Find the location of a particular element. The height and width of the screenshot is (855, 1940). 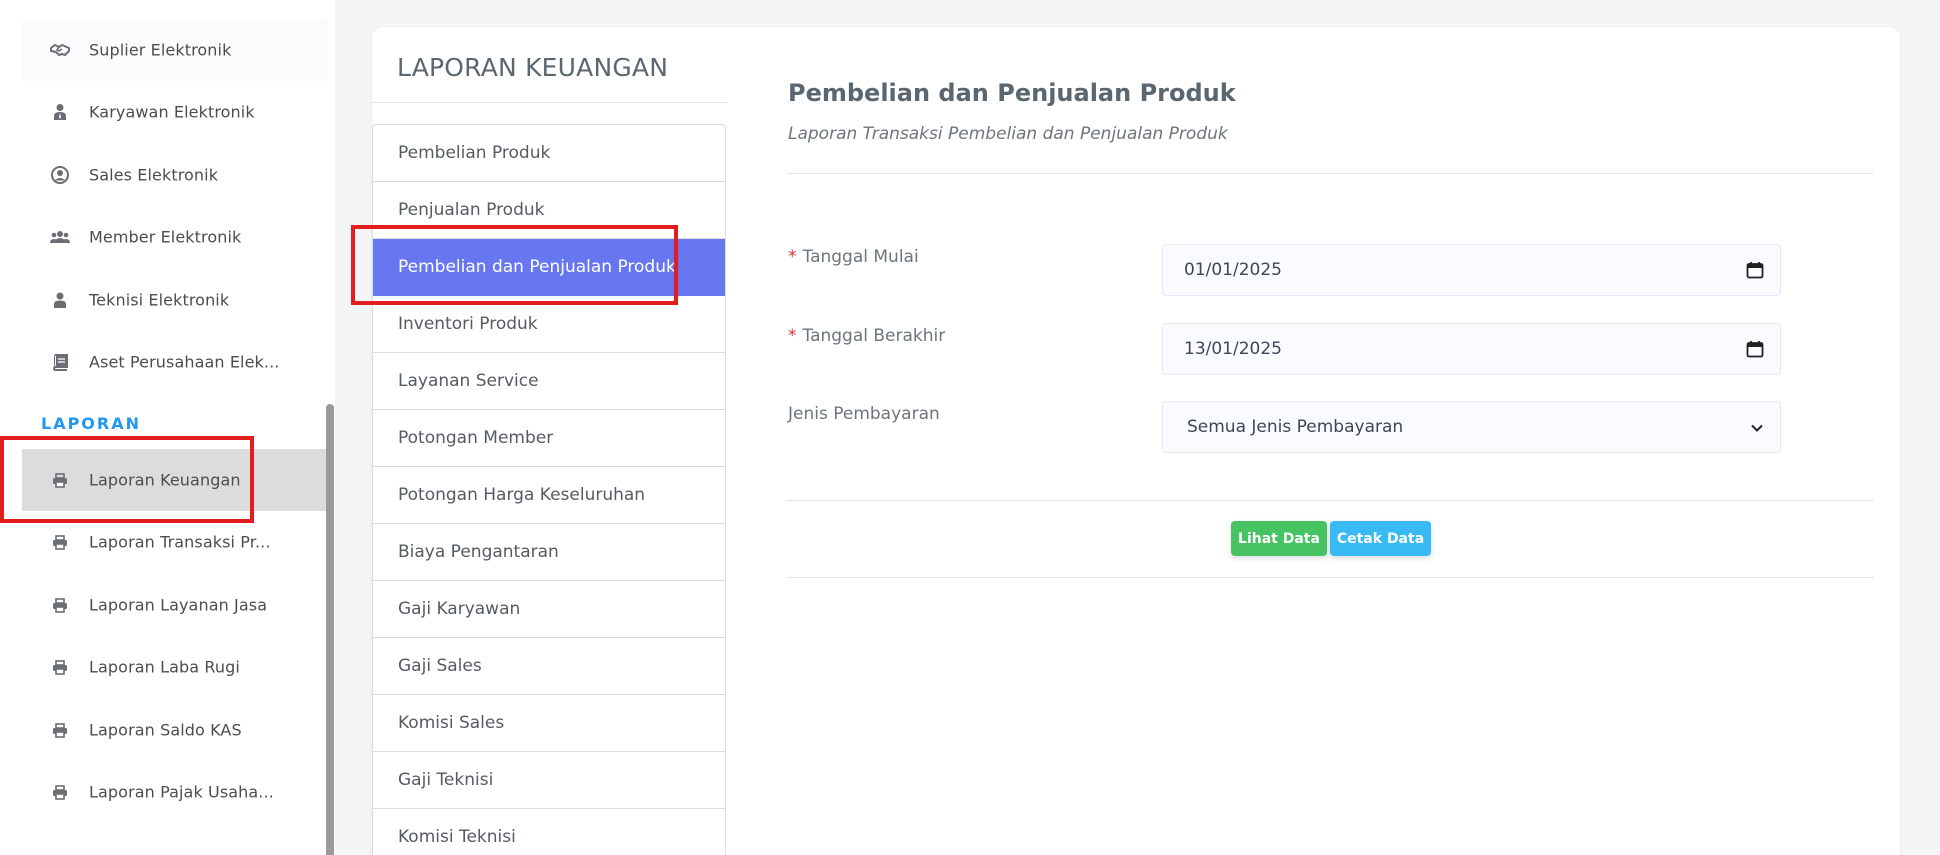

report-item-gaji-karyawan: Gaji Karyawan is located at coordinates (549, 609).